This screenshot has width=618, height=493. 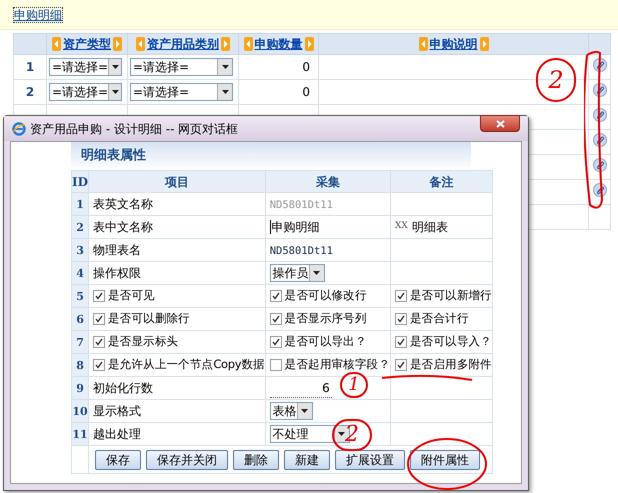 I want to click on item-label: 越出处理, so click(x=117, y=434).